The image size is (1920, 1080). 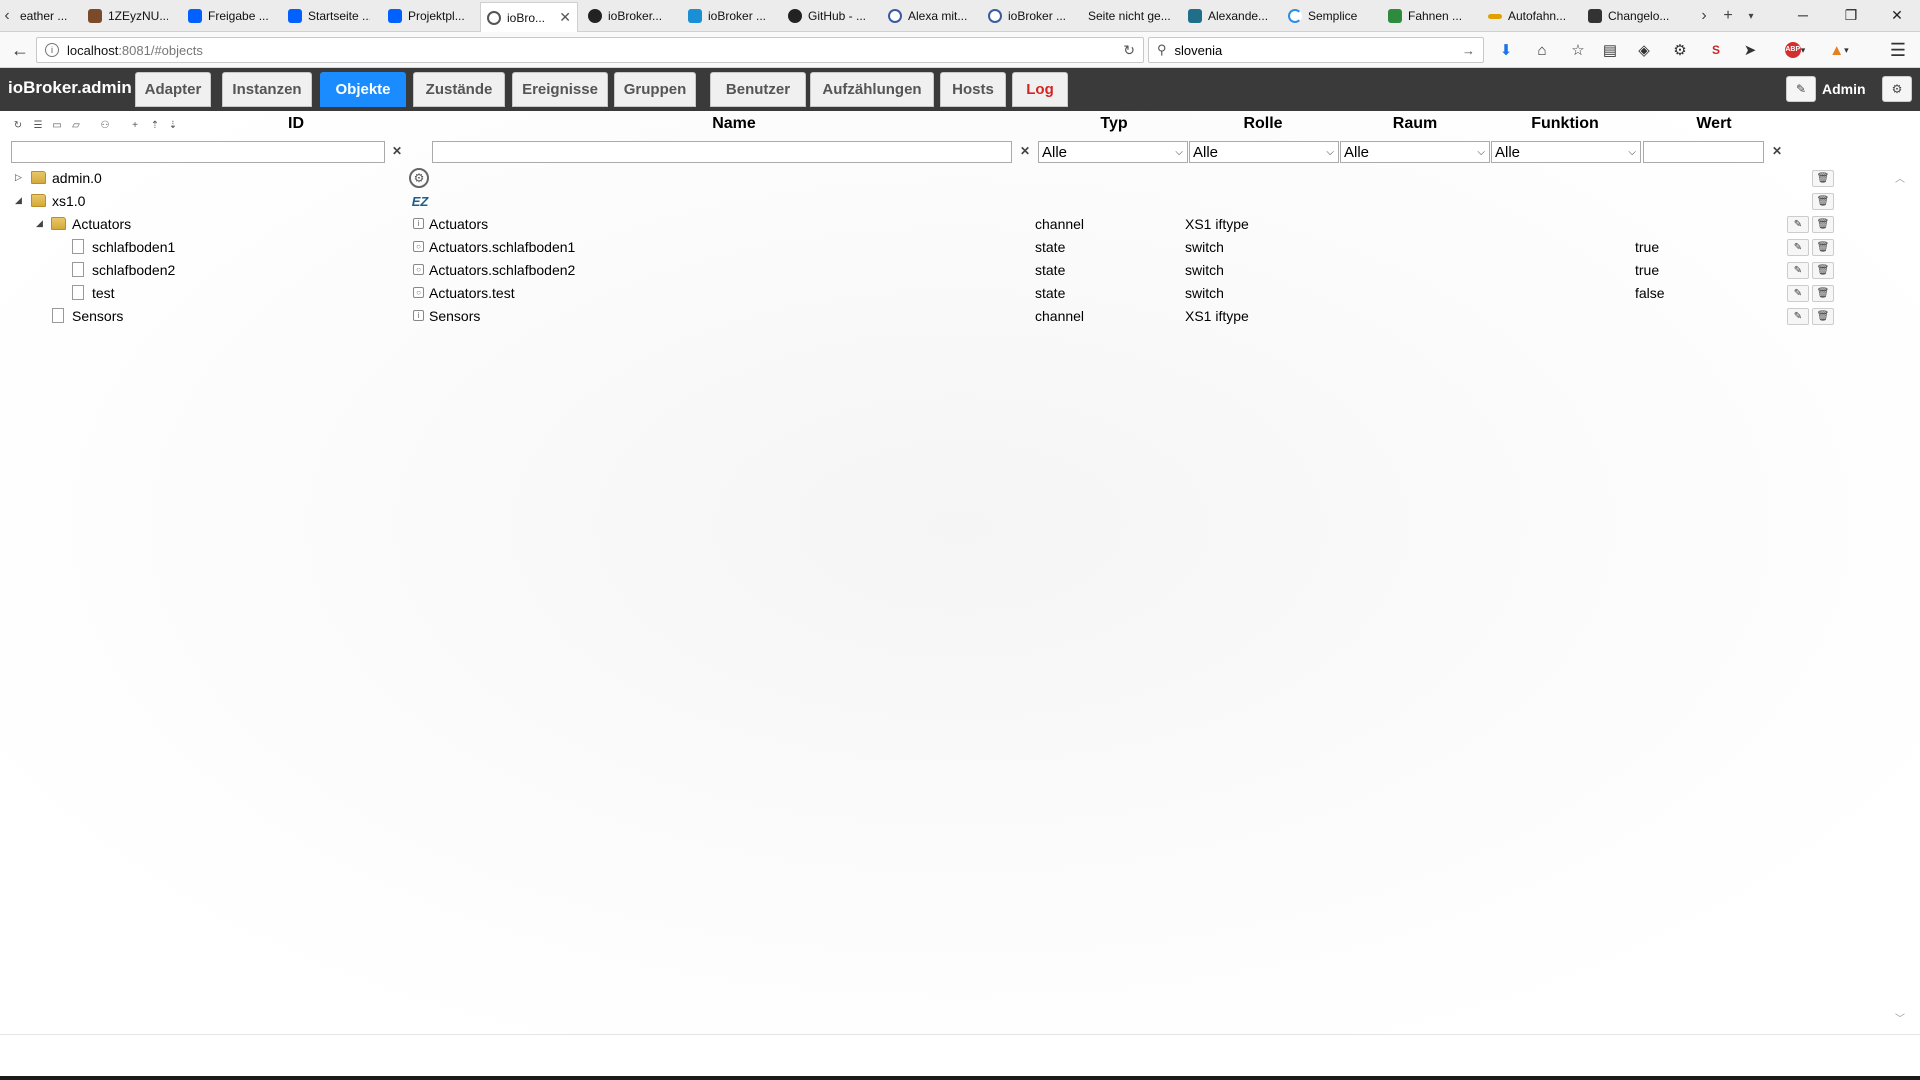 I want to click on scroll-down-icon: ﹀, so click(x=1900, y=1017).